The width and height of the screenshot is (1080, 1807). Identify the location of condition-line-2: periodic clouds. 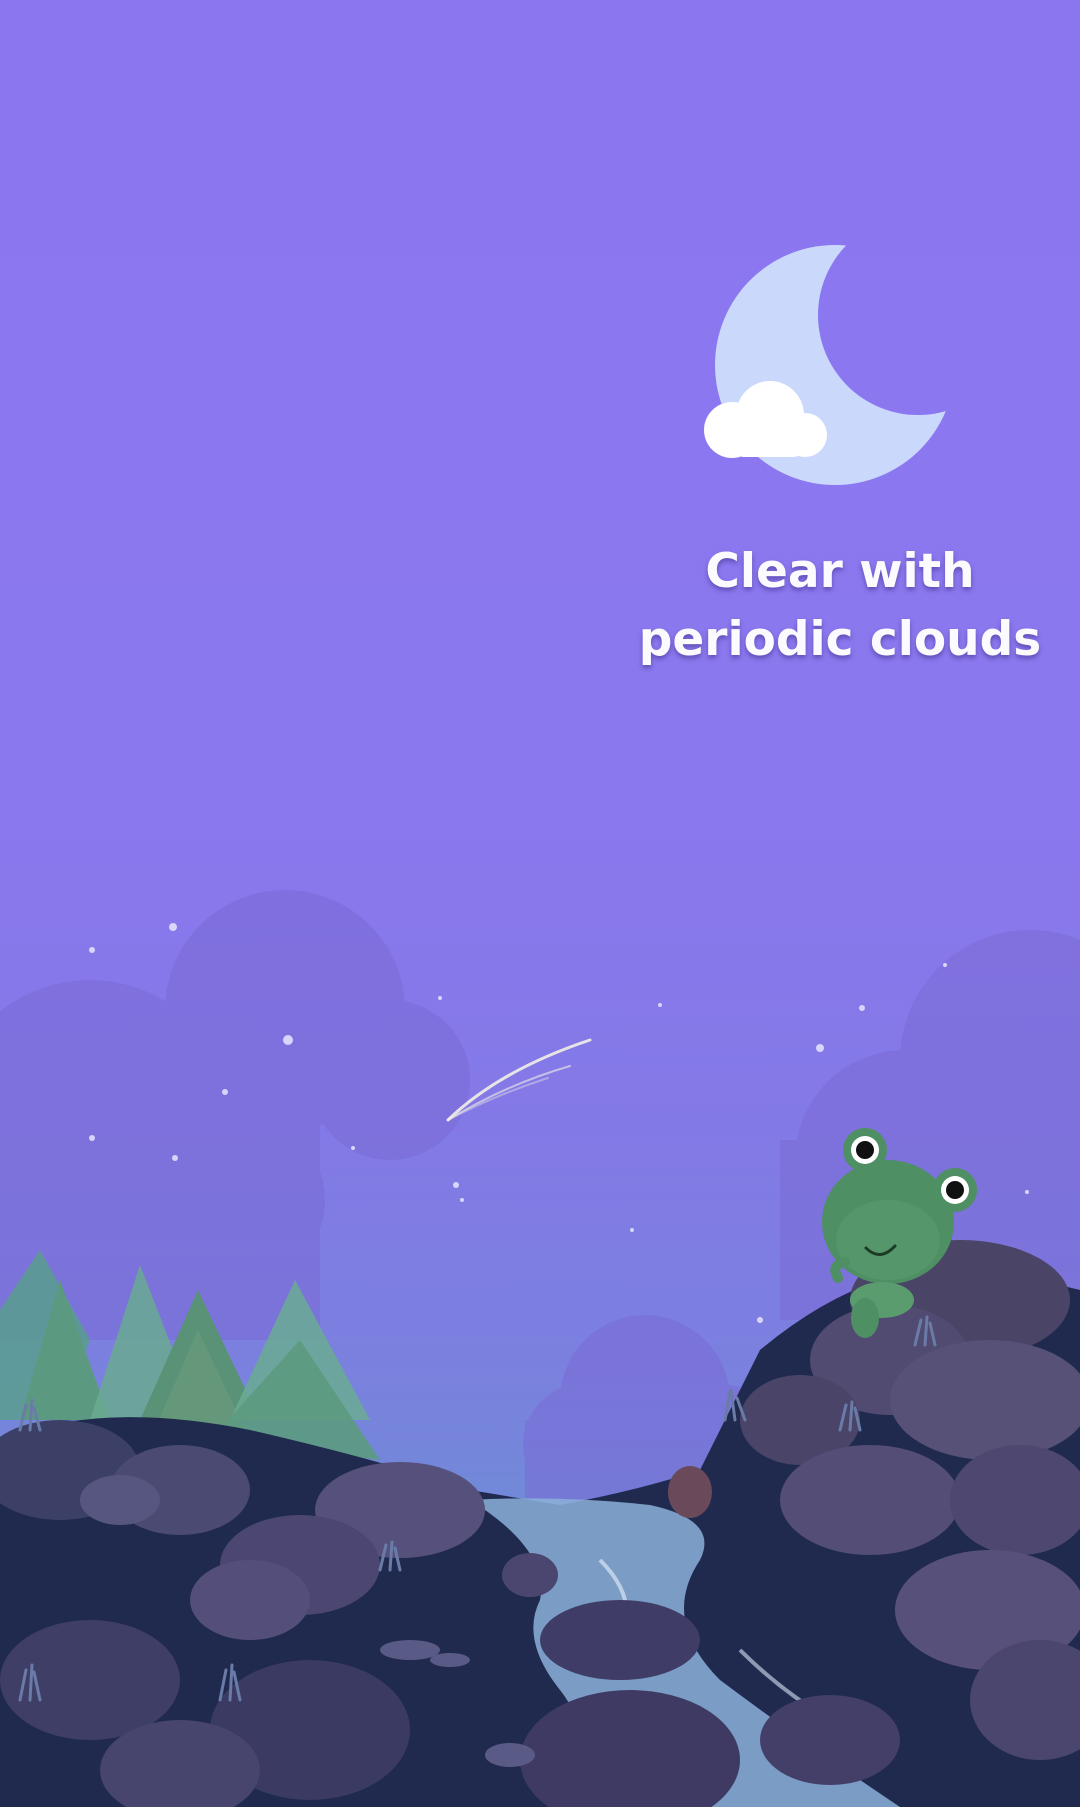
(840, 639).